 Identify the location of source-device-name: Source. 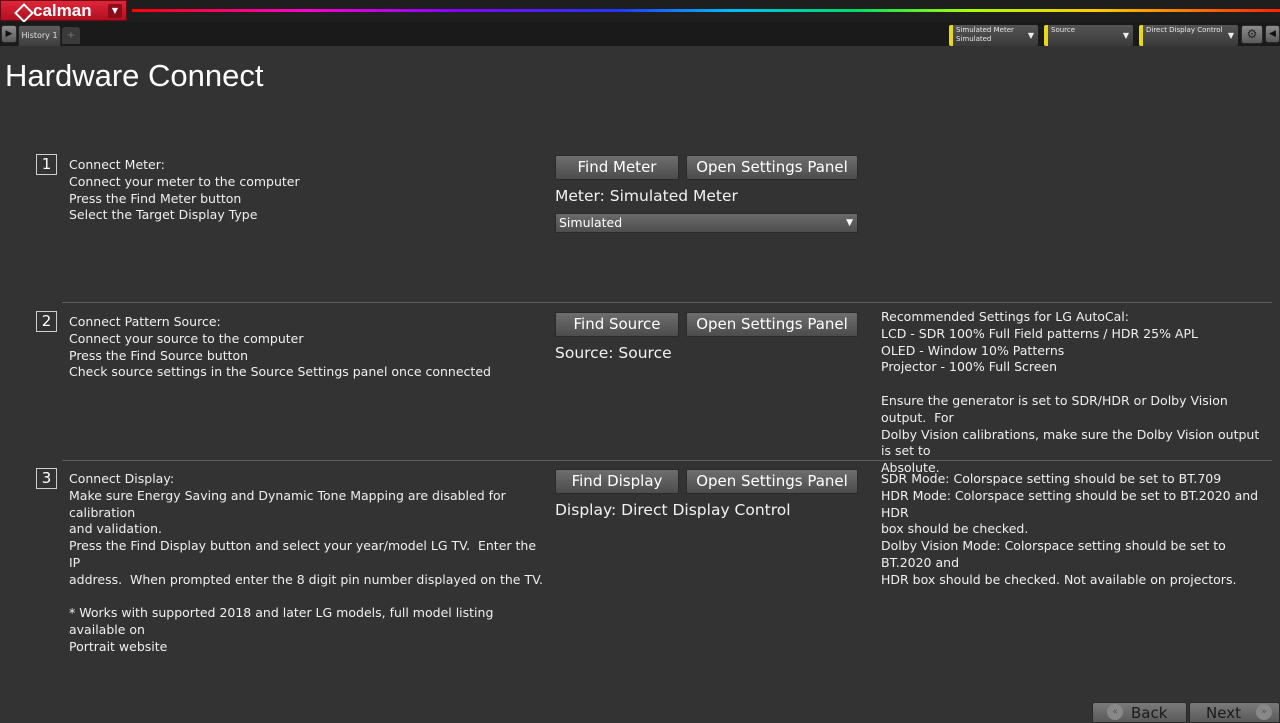
(1063, 30).